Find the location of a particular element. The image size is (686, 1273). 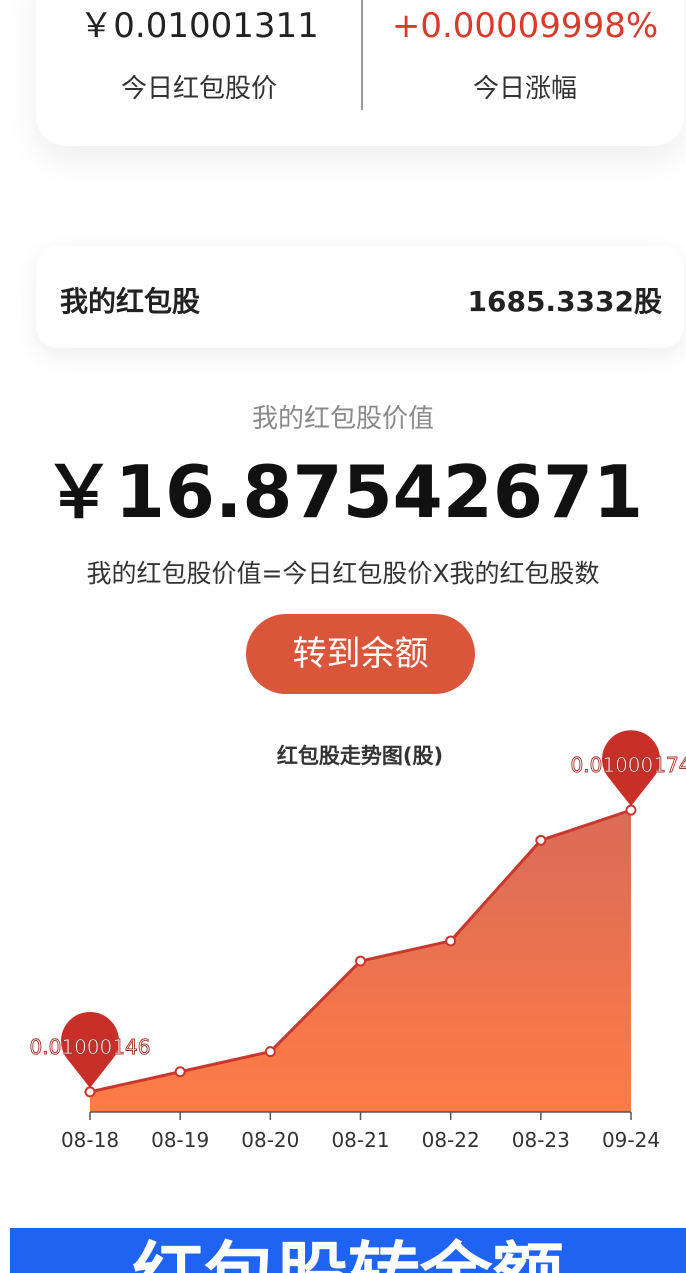

x-tick-label: 08-18 is located at coordinates (90, 1140).